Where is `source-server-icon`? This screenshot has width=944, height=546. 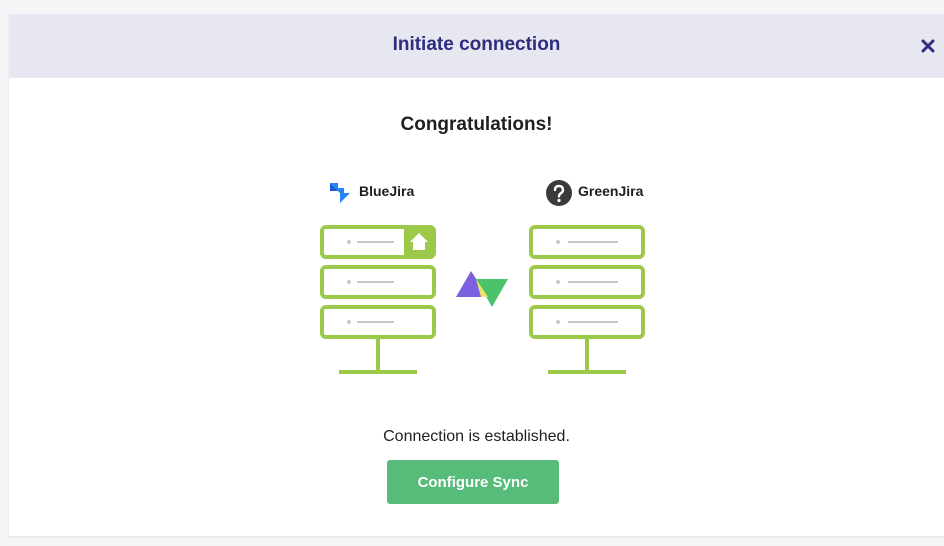 source-server-icon is located at coordinates (378, 299).